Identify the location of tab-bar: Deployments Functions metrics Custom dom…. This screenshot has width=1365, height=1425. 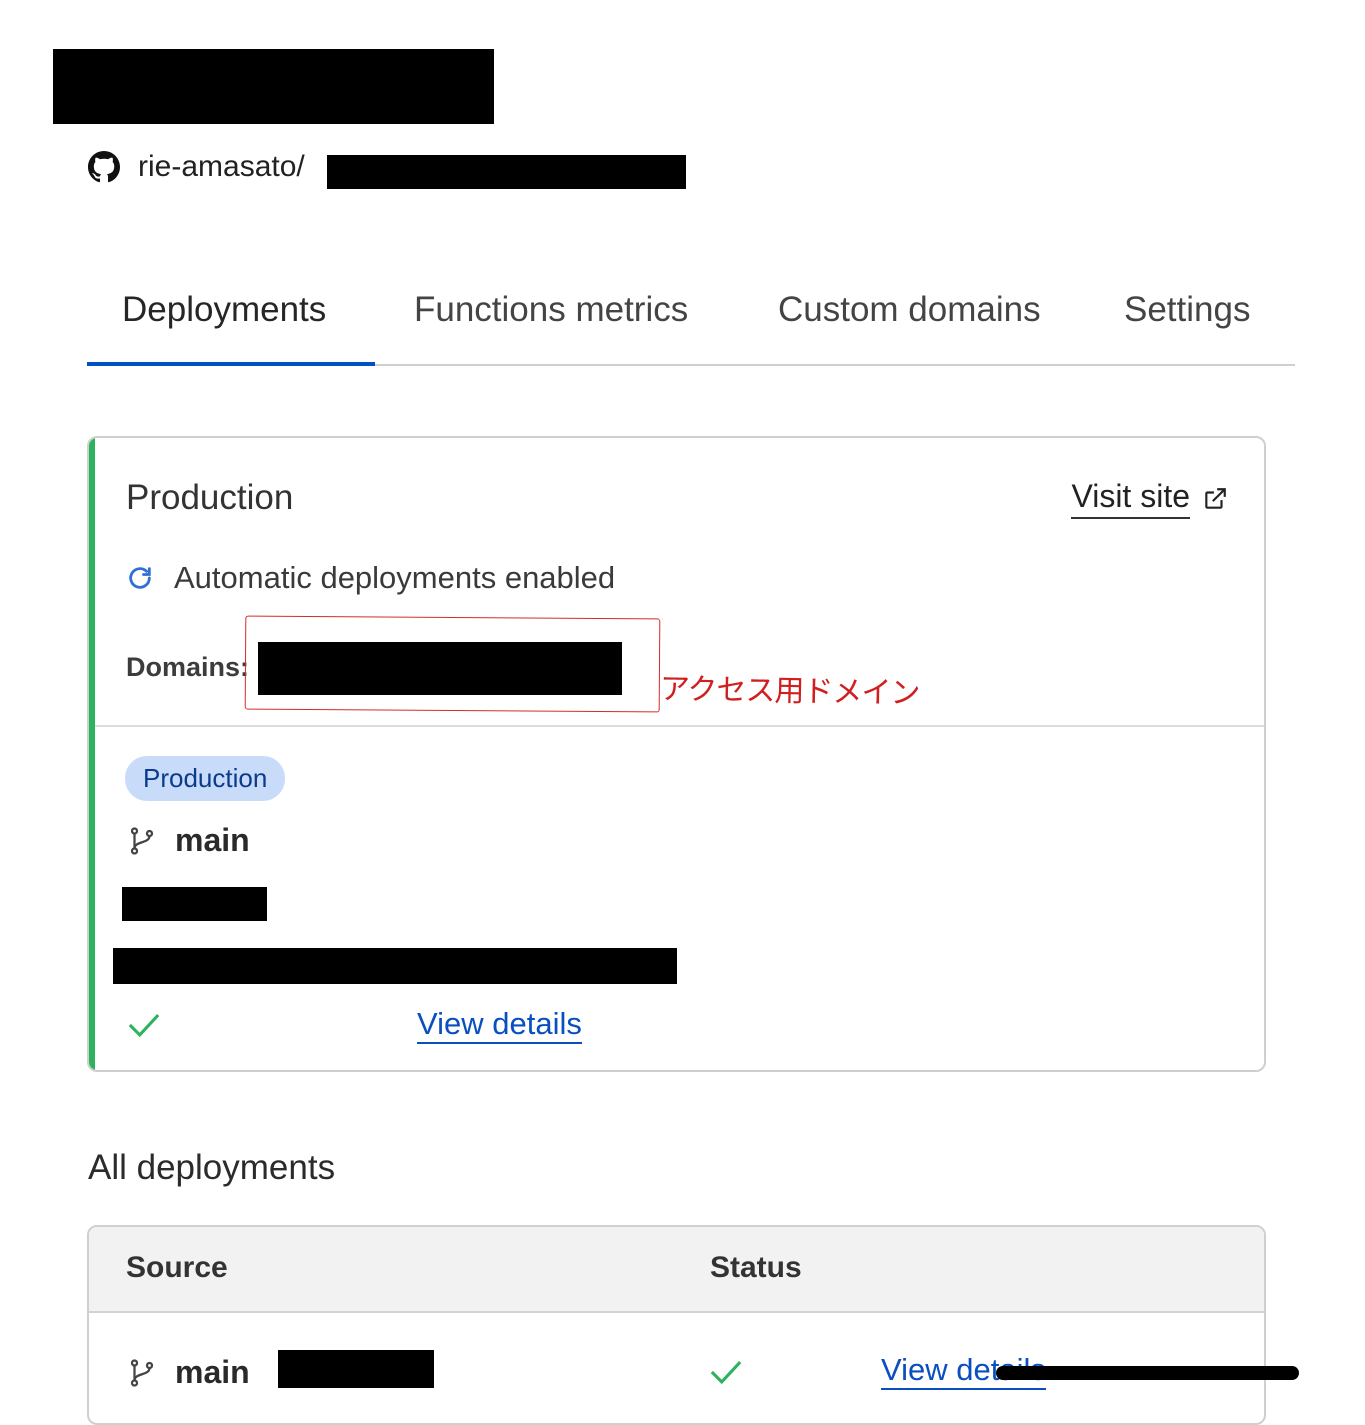
(691, 318).